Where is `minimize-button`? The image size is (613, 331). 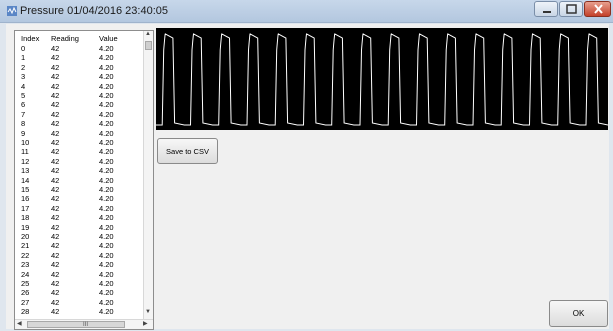 minimize-button is located at coordinates (546, 9).